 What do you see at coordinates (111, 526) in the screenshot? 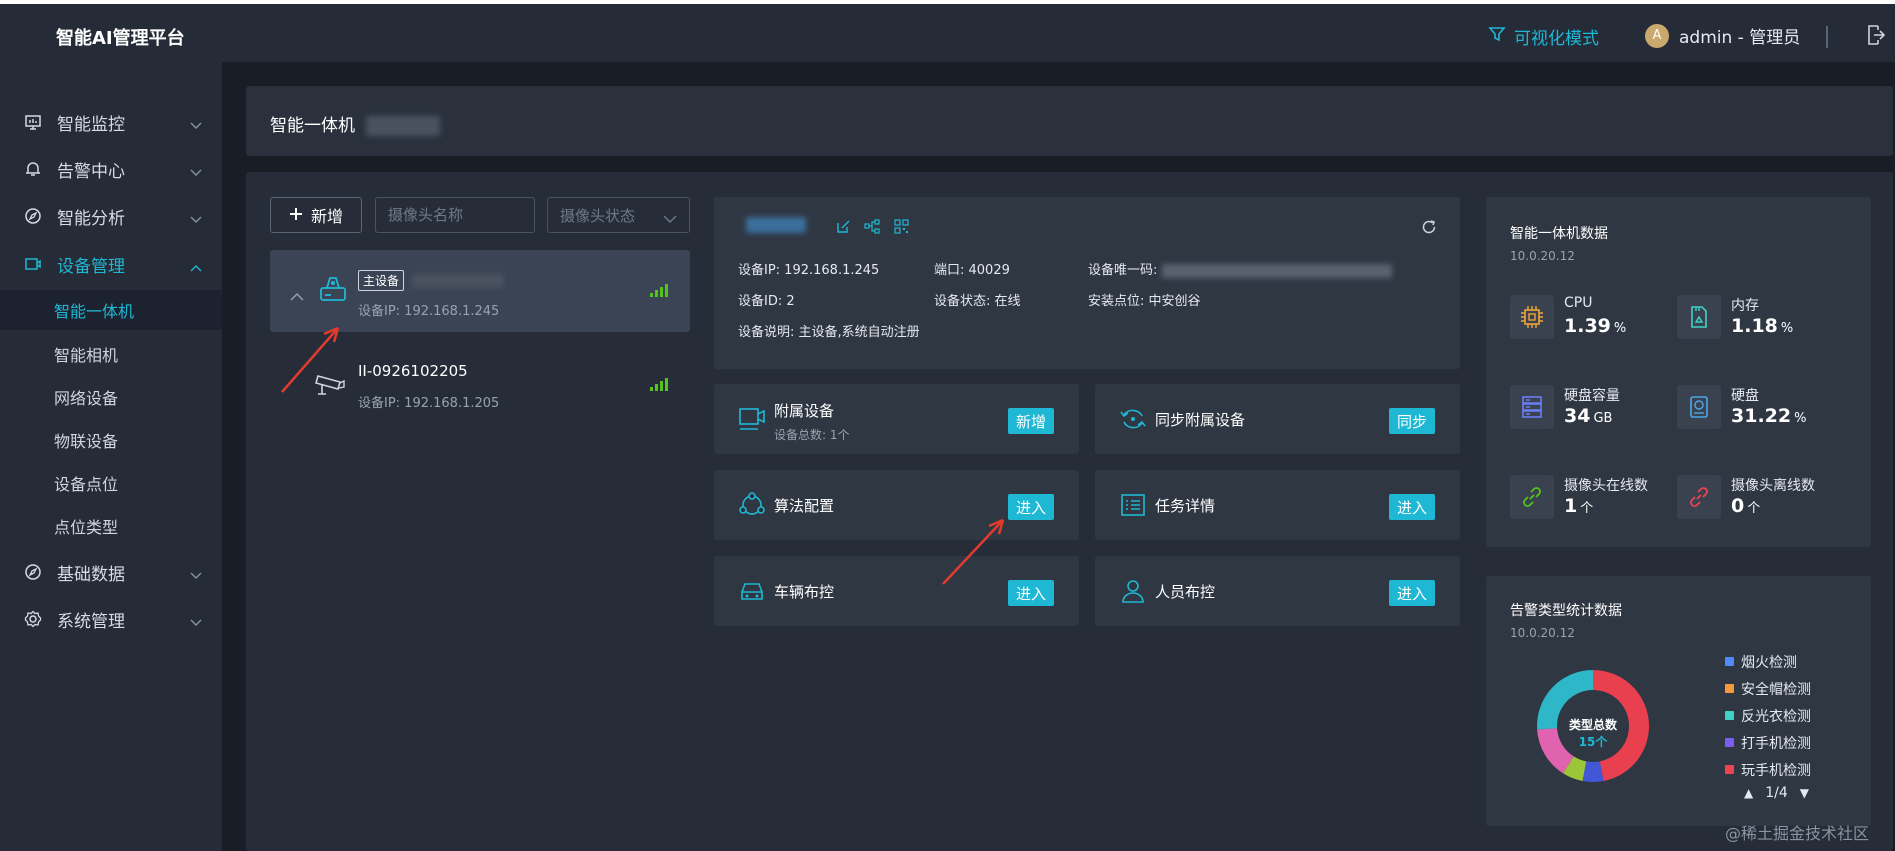
I see `sidebar-subitem-location-type: 点位类型` at bounding box center [111, 526].